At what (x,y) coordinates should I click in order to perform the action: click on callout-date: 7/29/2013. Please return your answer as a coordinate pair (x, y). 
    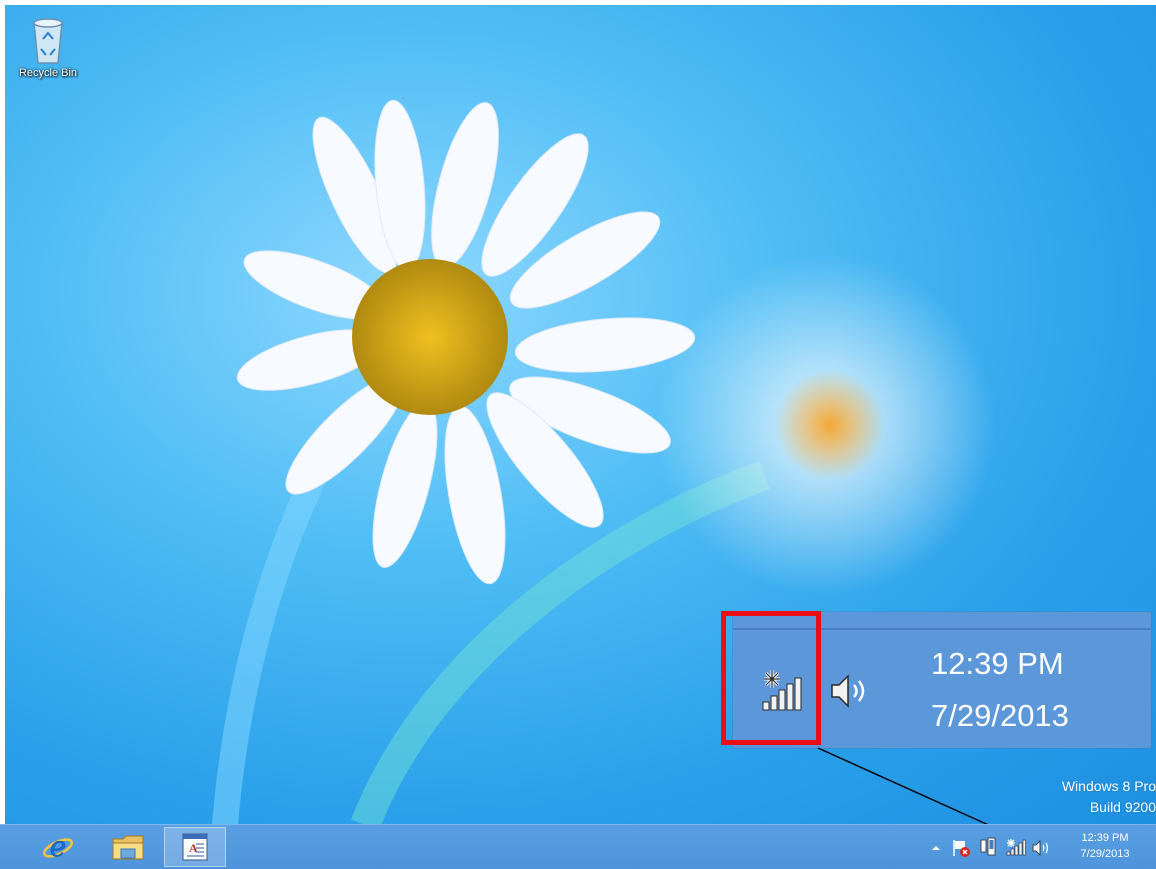
    Looking at the image, I should click on (1000, 715).